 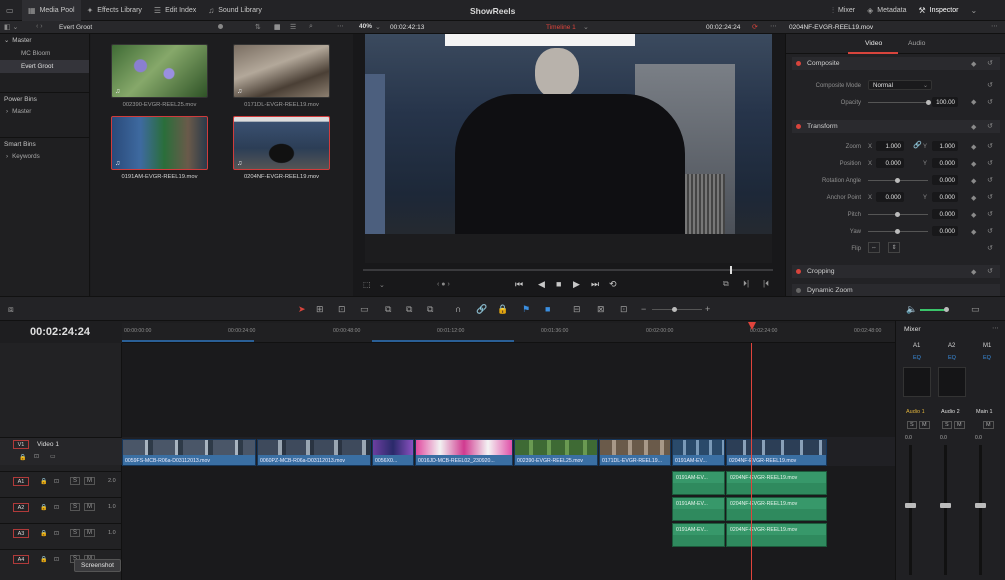 What do you see at coordinates (577, 309) in the screenshot?
I see `zoom-to-fit-icon: ⊟` at bounding box center [577, 309].